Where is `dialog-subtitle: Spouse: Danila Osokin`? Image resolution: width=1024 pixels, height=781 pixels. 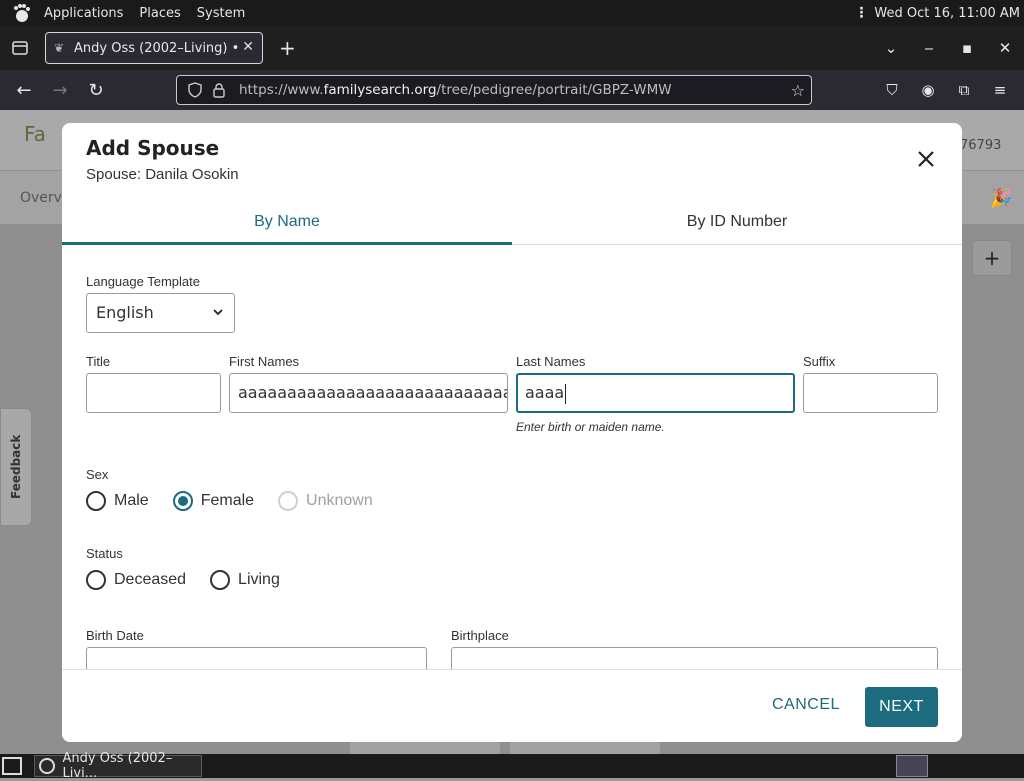 dialog-subtitle: Spouse: Danila Osokin is located at coordinates (162, 174).